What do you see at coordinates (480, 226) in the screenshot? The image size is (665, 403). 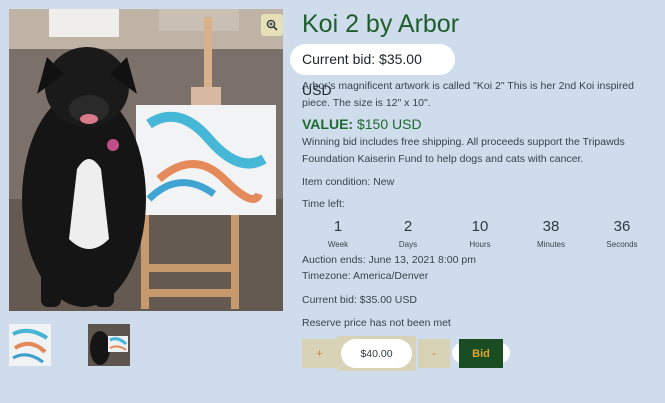 I see `countdown-value: 10` at bounding box center [480, 226].